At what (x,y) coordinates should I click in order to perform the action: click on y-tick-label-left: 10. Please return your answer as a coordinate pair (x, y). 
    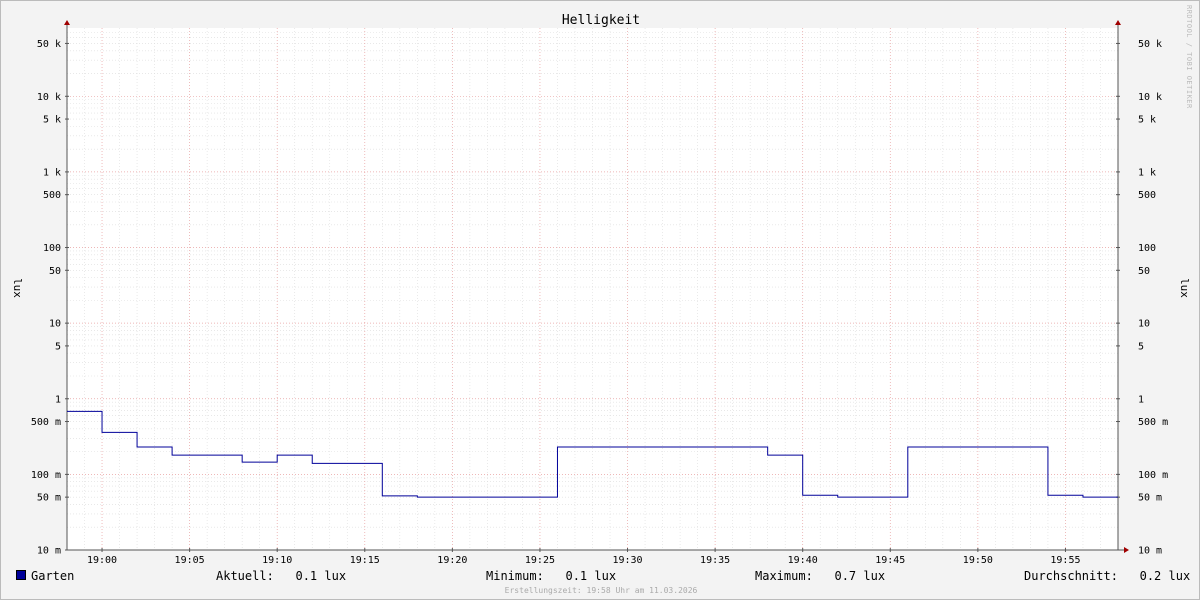
    Looking at the image, I should click on (55, 324).